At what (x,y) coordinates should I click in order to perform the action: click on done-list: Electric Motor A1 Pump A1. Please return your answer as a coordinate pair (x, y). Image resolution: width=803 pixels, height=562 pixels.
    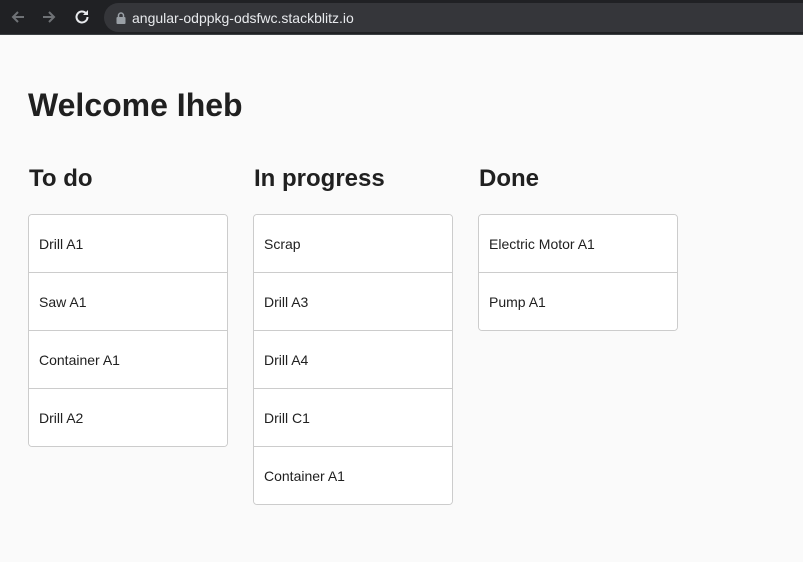
    Looking at the image, I should click on (578, 272).